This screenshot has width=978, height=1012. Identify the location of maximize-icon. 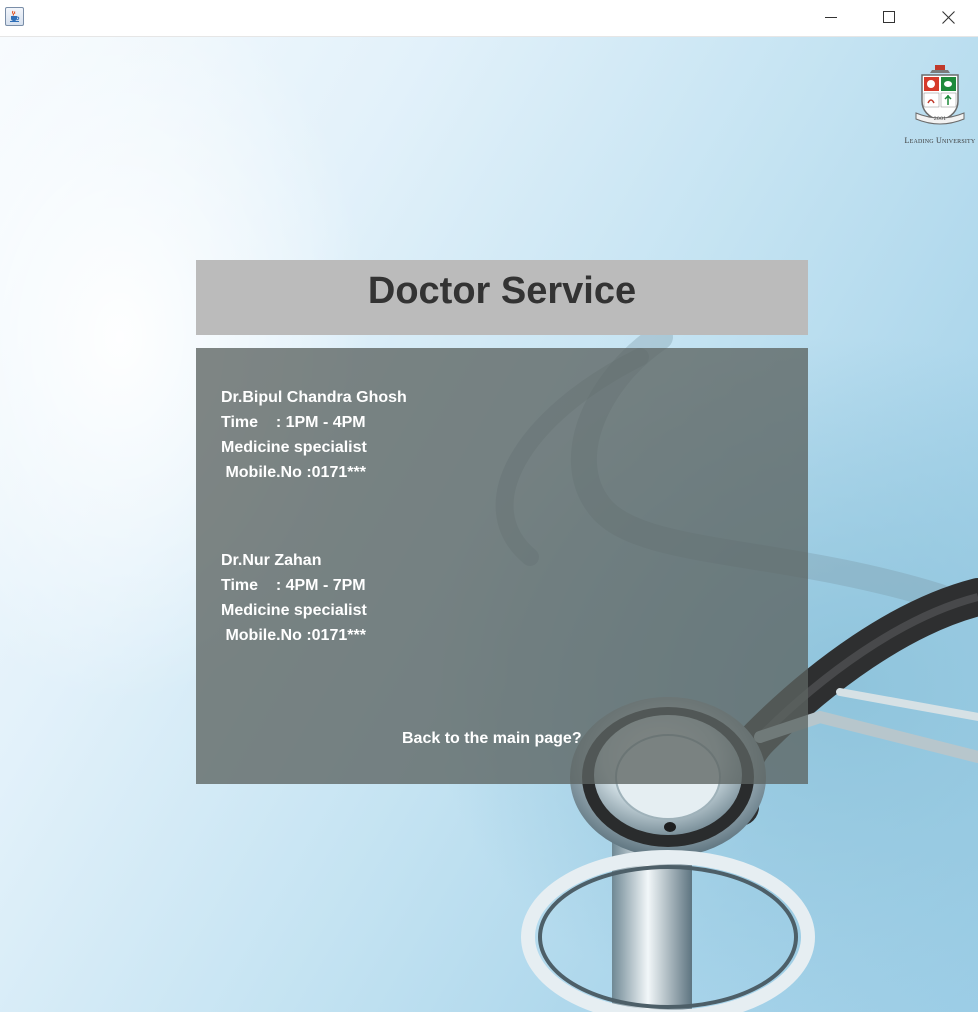
(889, 17).